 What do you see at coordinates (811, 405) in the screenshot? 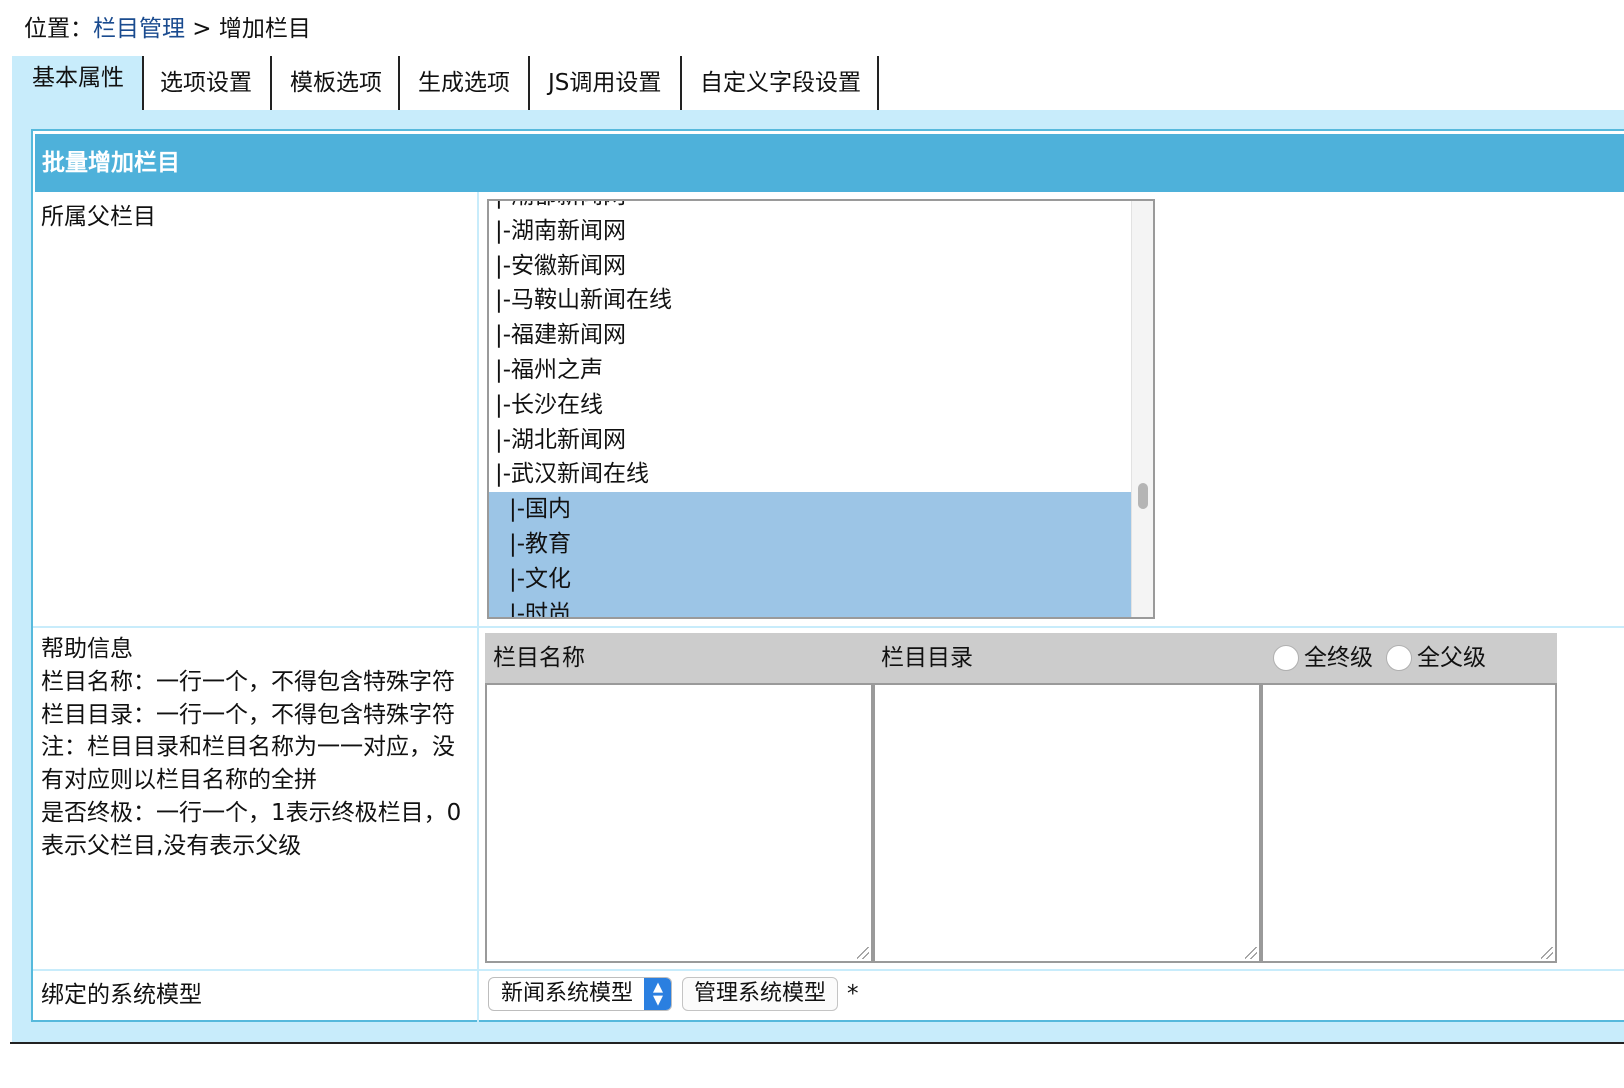
I see `parent-column-option: |-长沙在线` at bounding box center [811, 405].